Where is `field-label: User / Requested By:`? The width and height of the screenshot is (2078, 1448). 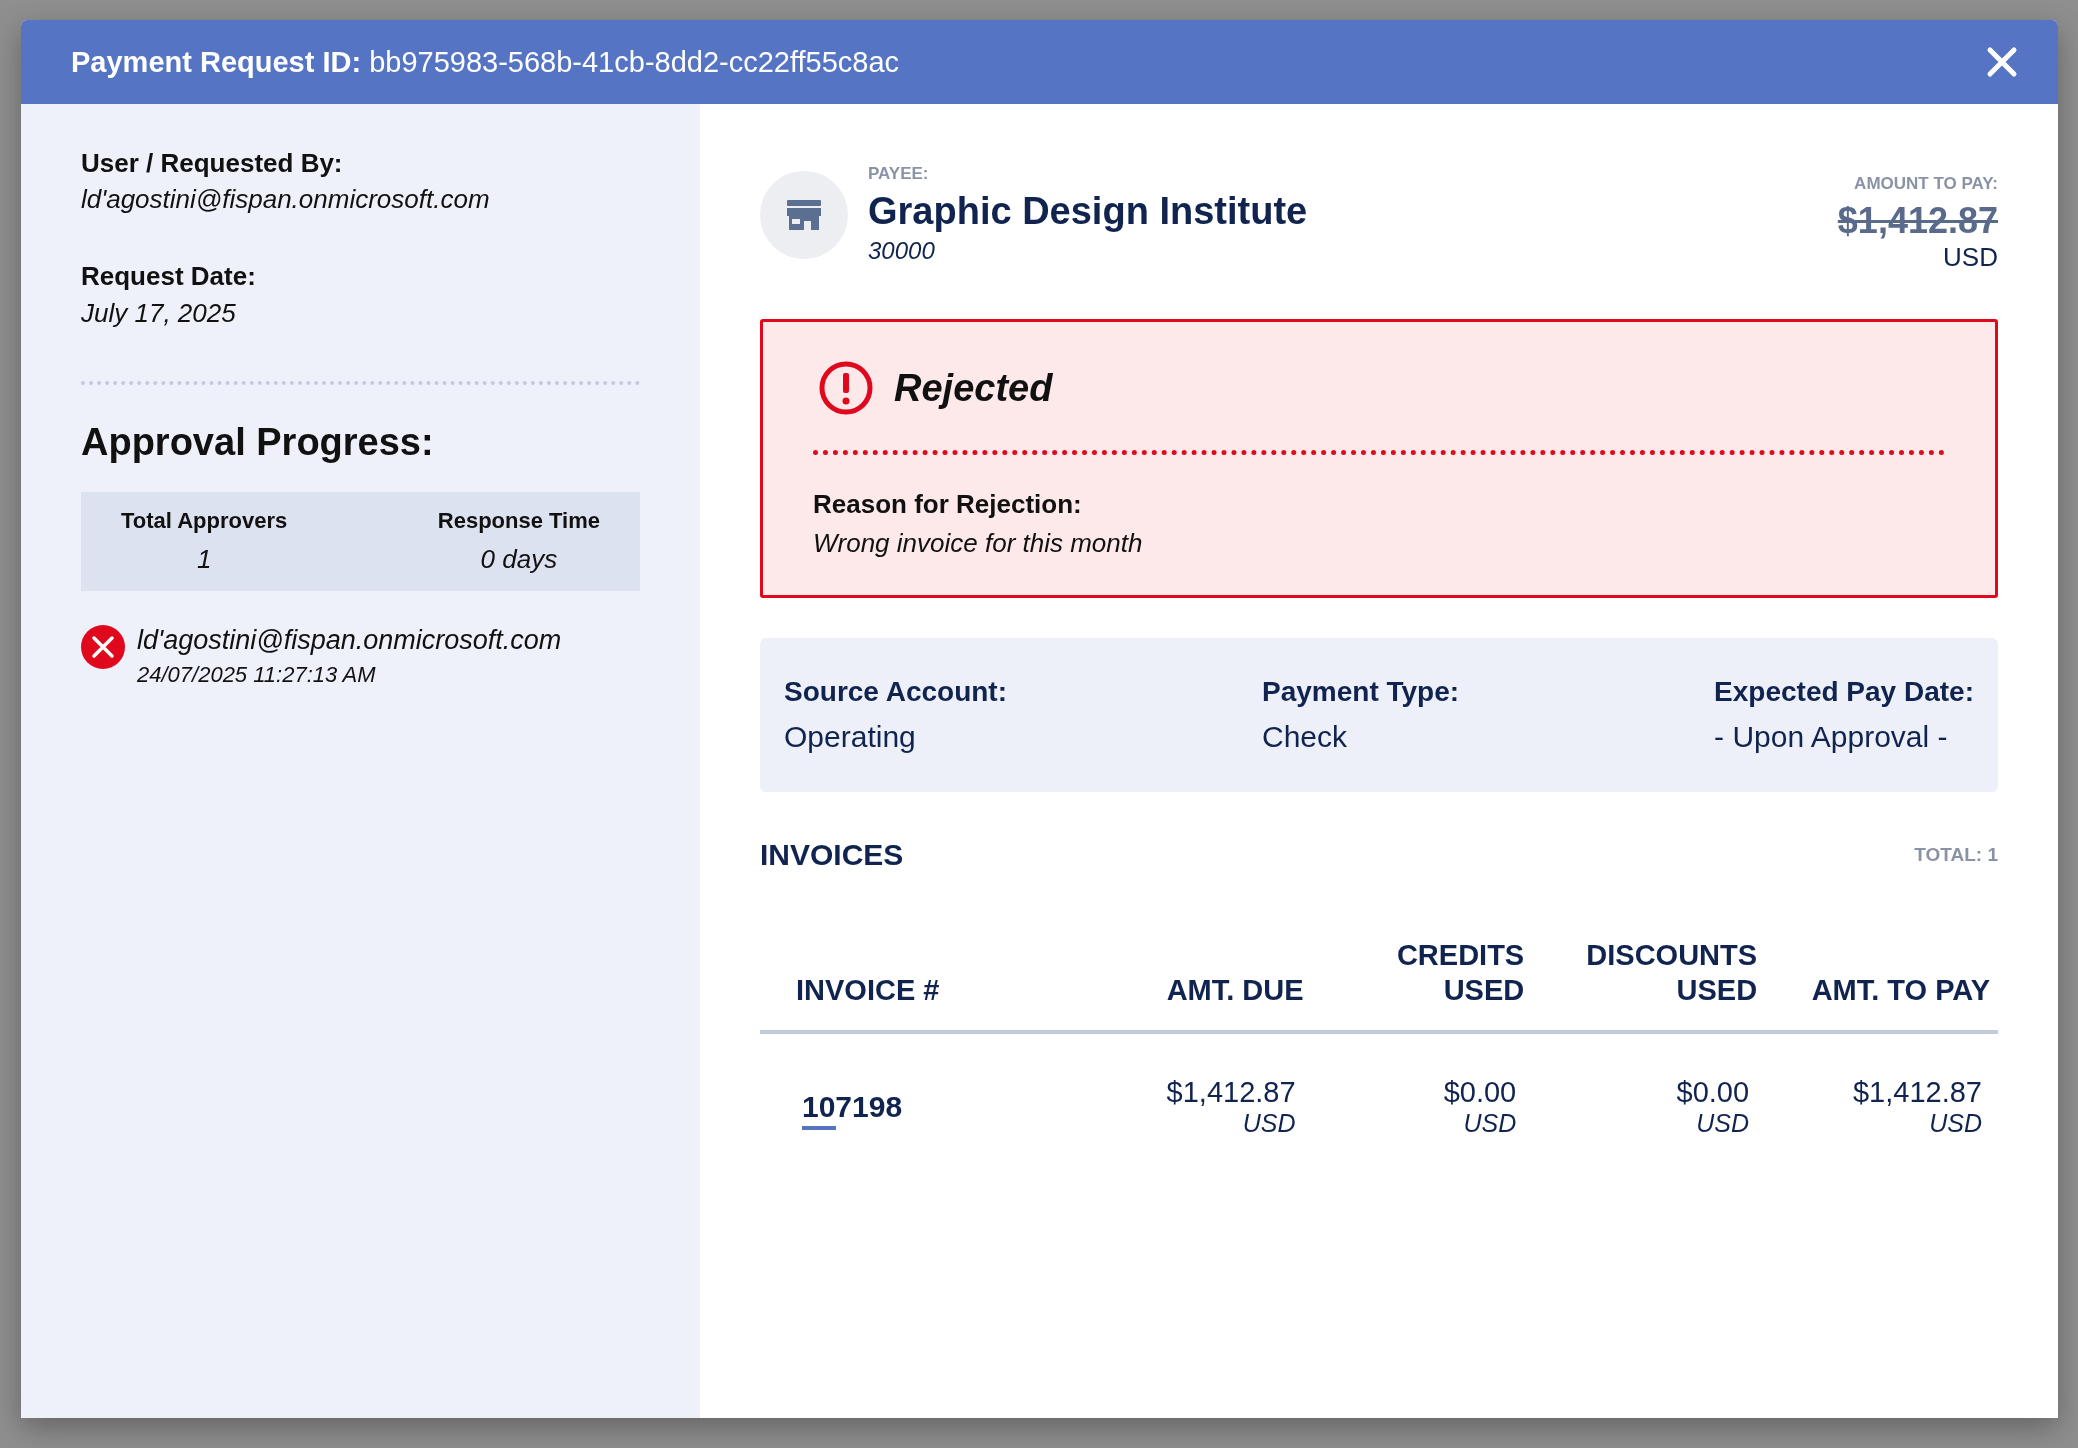 field-label: User / Requested By: is located at coordinates (212, 163).